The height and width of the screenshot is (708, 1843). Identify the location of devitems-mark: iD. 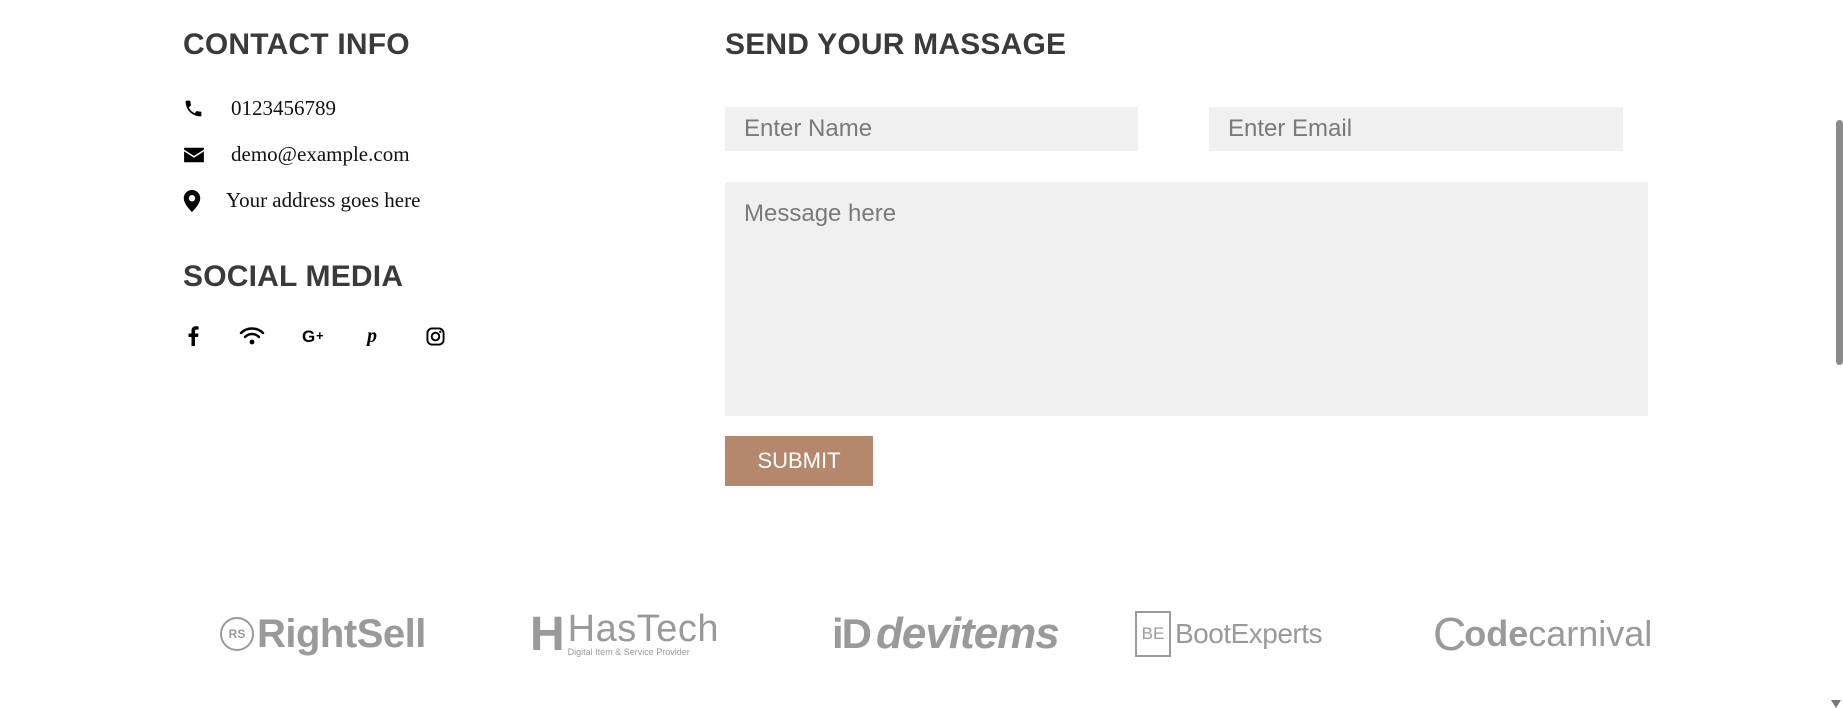
(852, 633).